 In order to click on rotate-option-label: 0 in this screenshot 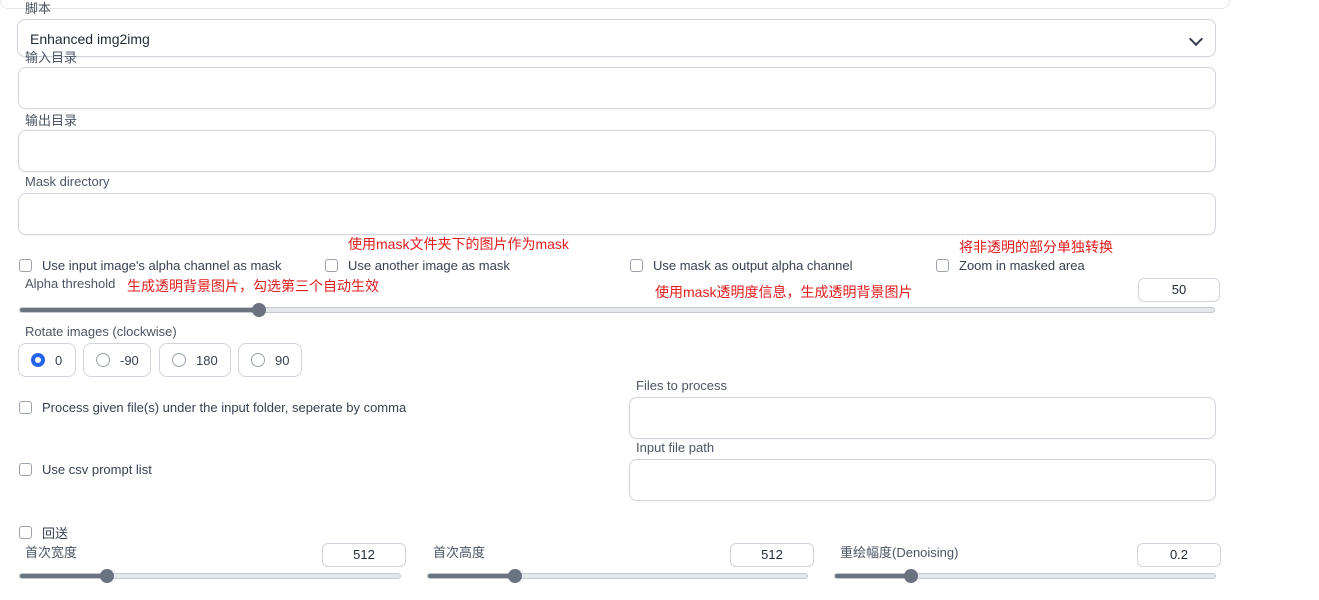, I will do `click(59, 360)`.